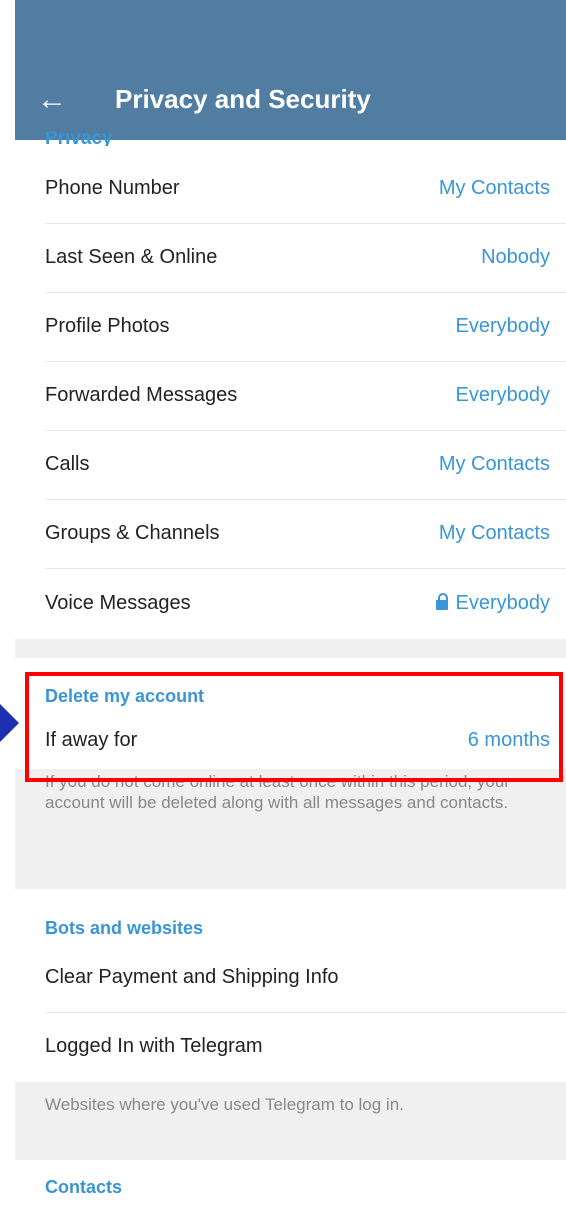 The height and width of the screenshot is (1218, 566). What do you see at coordinates (79, 139) in the screenshot?
I see `privacy-section-header: Privacy` at bounding box center [79, 139].